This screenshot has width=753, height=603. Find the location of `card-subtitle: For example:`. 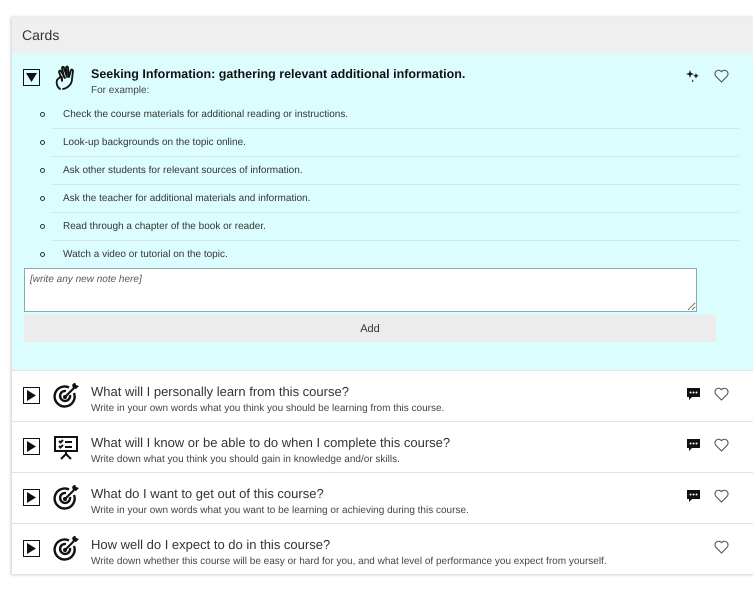

card-subtitle: For example: is located at coordinates (120, 90).